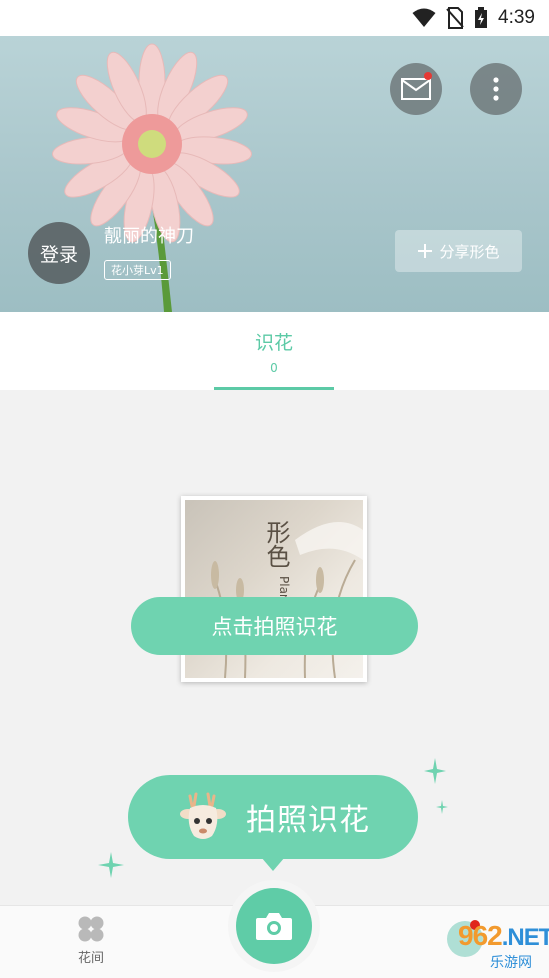  What do you see at coordinates (90, 958) in the screenshot?
I see `nav-item-label: 花间` at bounding box center [90, 958].